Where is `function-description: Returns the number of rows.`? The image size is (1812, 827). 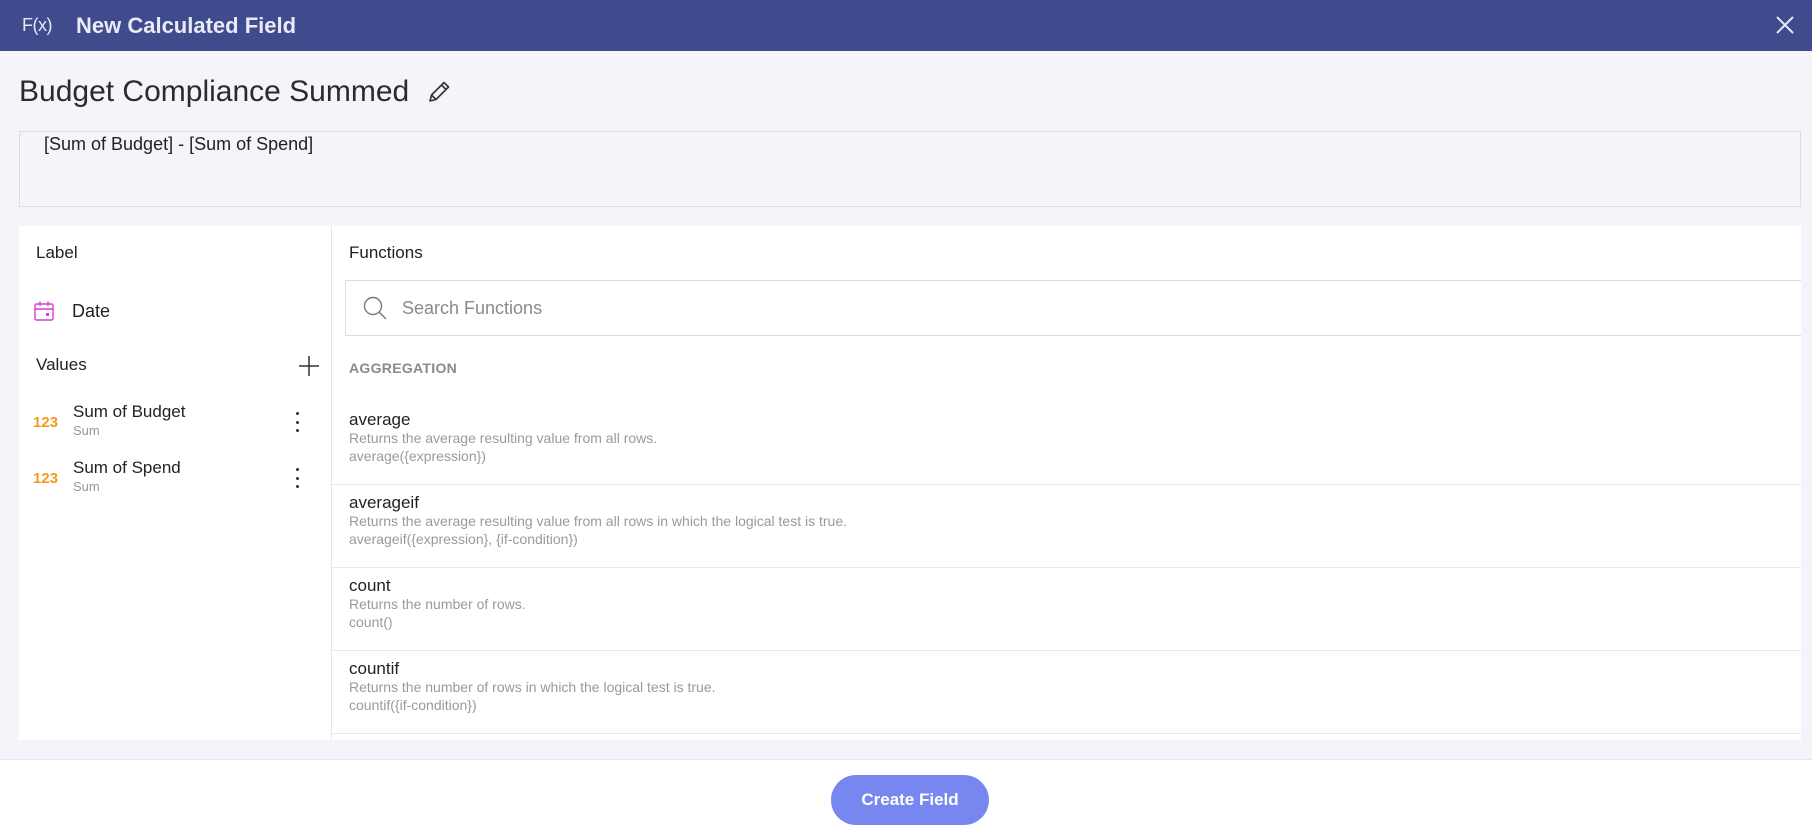
function-description: Returns the number of rows. is located at coordinates (437, 604).